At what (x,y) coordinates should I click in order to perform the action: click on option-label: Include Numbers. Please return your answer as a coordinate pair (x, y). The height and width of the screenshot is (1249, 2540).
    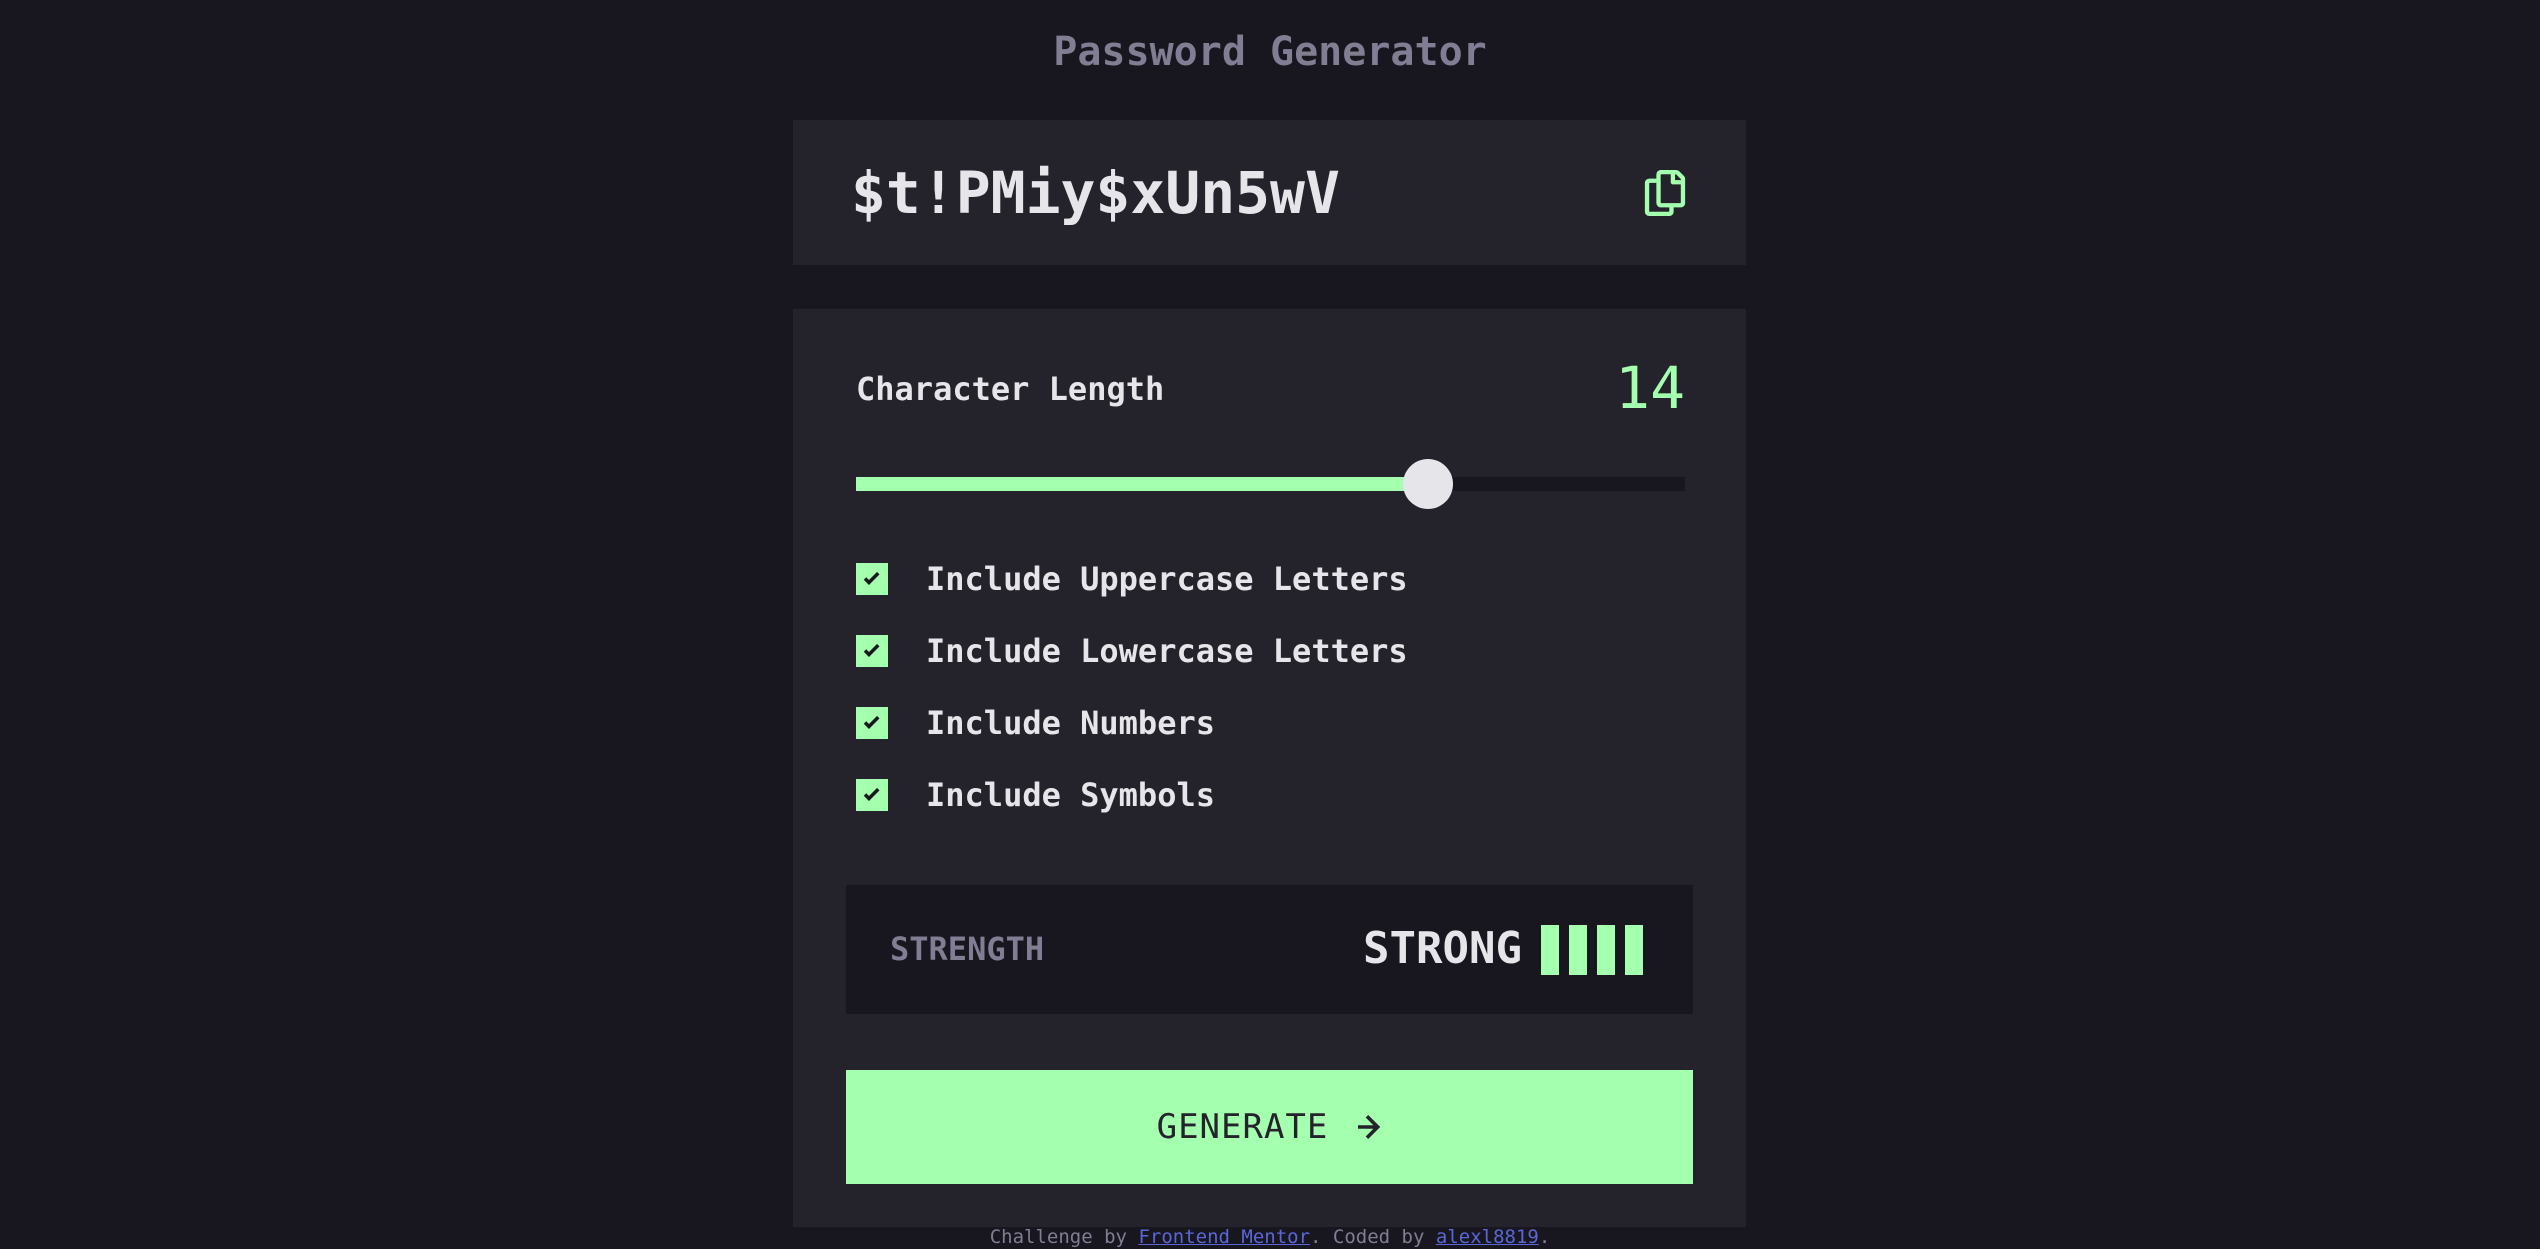
    Looking at the image, I should click on (1070, 723).